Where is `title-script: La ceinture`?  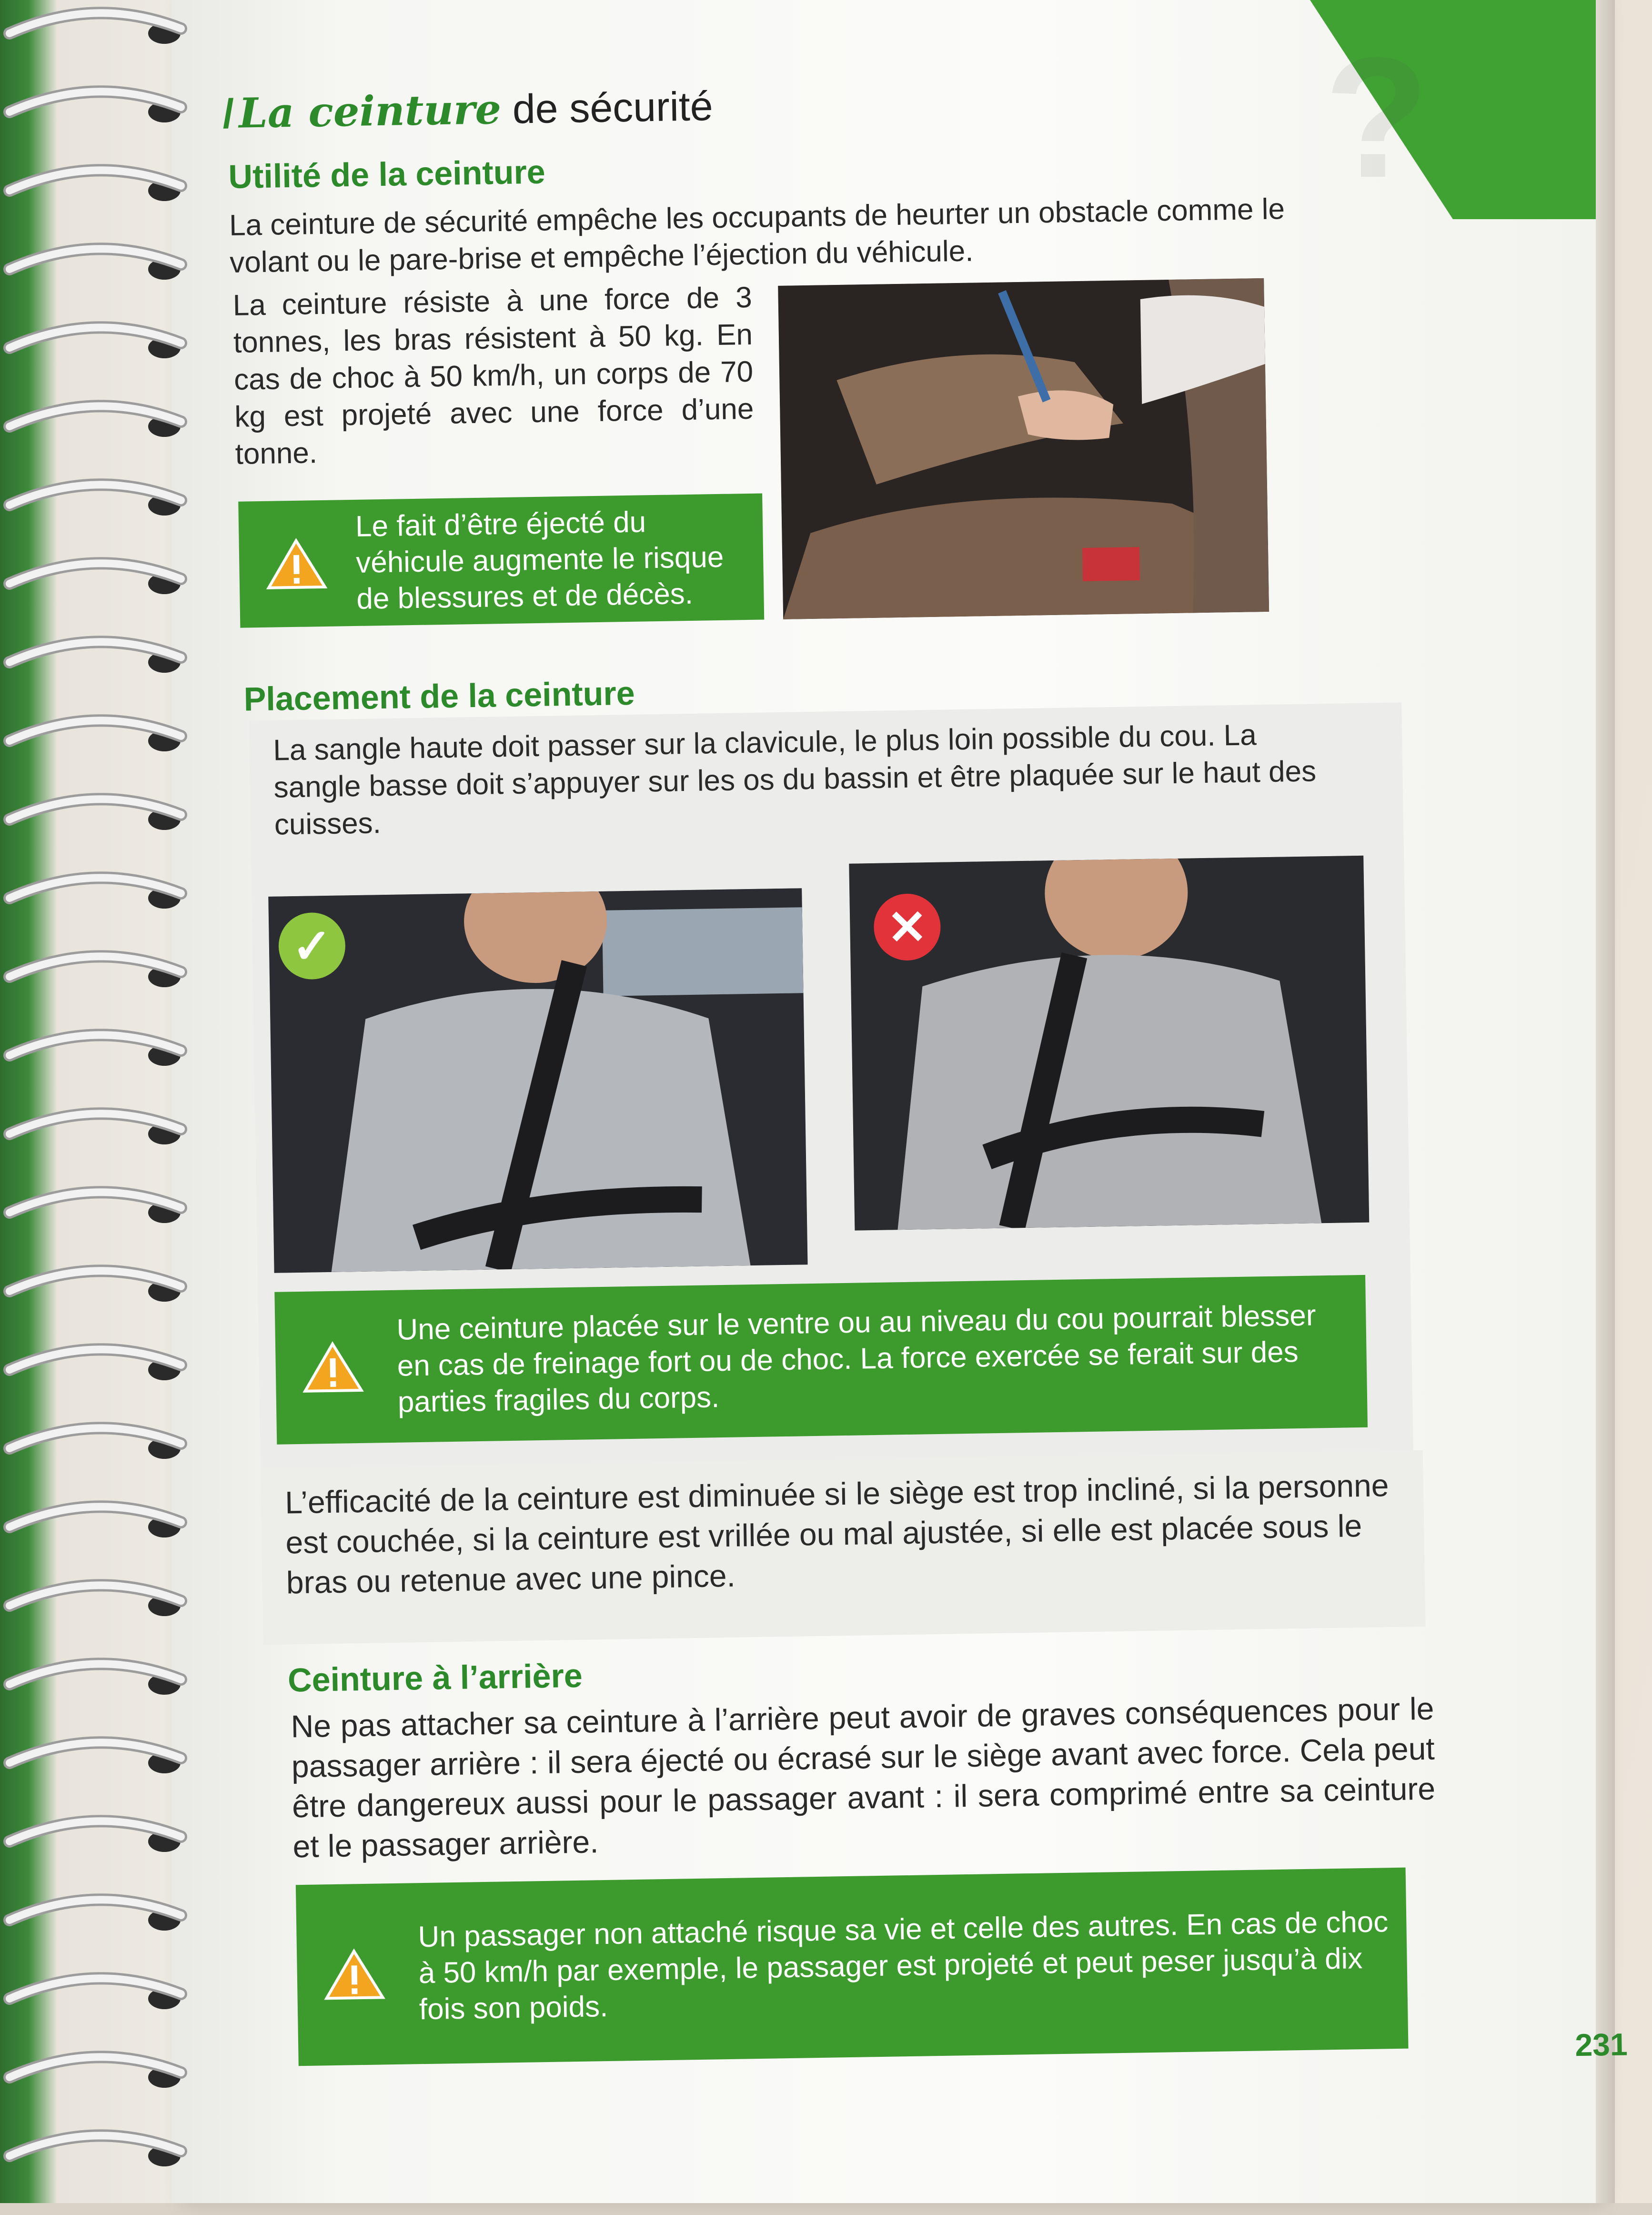 title-script: La ceinture is located at coordinates (370, 111).